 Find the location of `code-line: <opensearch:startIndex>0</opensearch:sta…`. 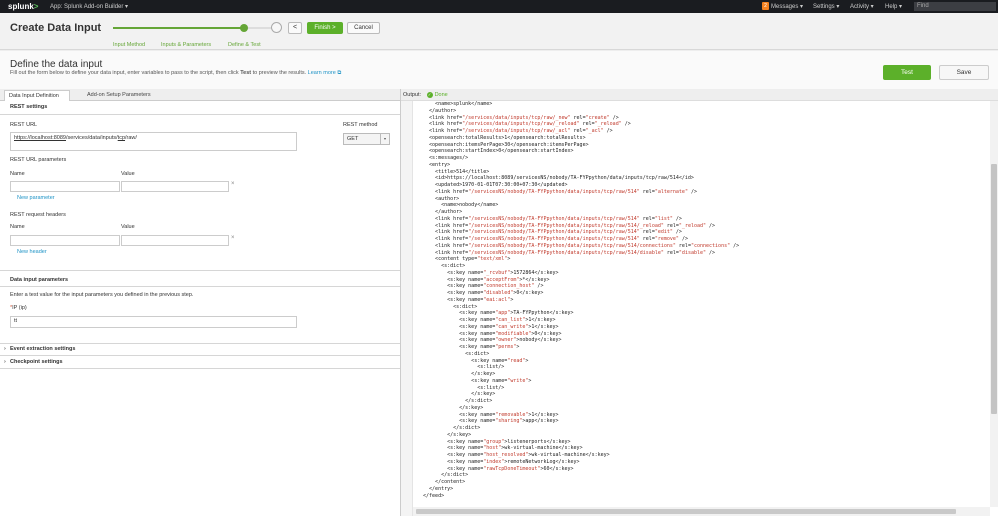

code-line: <opensearch:startIndex>0</opensearch:sta… is located at coordinates (495, 151).